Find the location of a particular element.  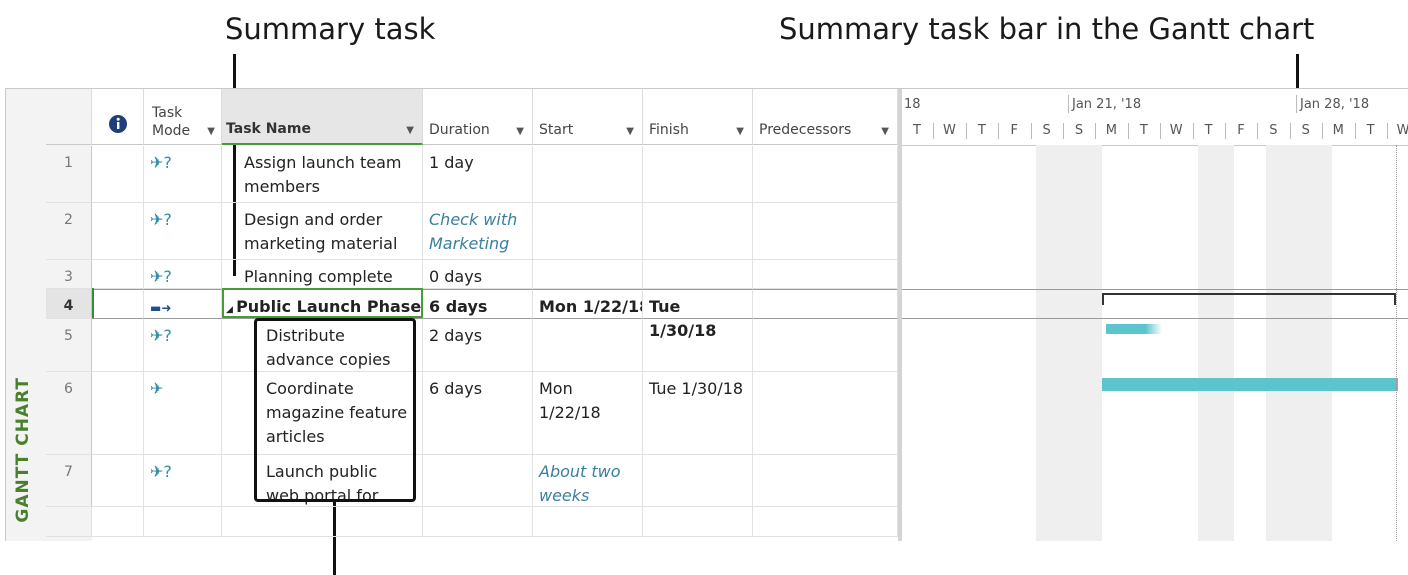

row-id: 3 is located at coordinates (69, 274).